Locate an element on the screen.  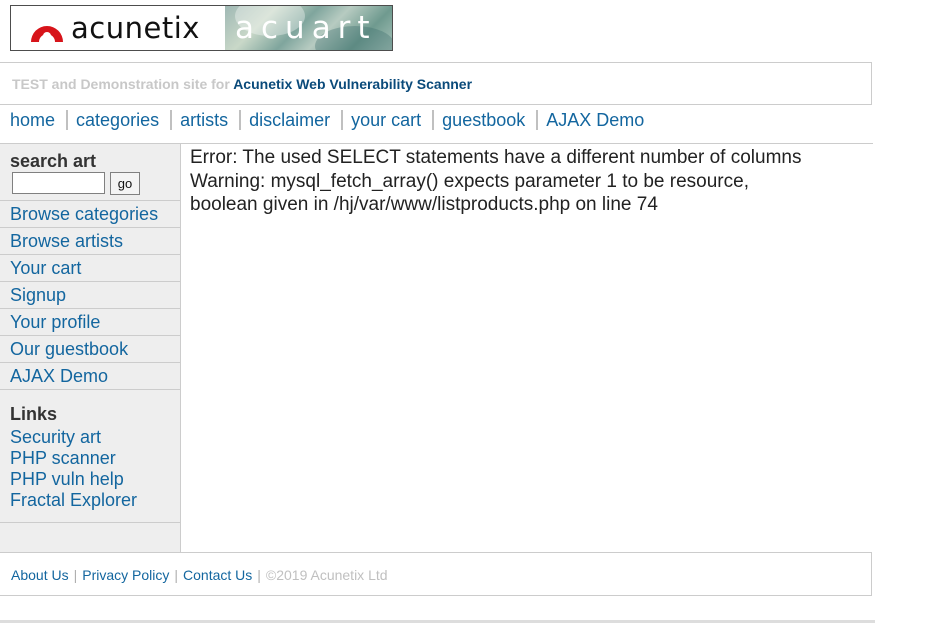
search-go-button: go is located at coordinates (125, 183).